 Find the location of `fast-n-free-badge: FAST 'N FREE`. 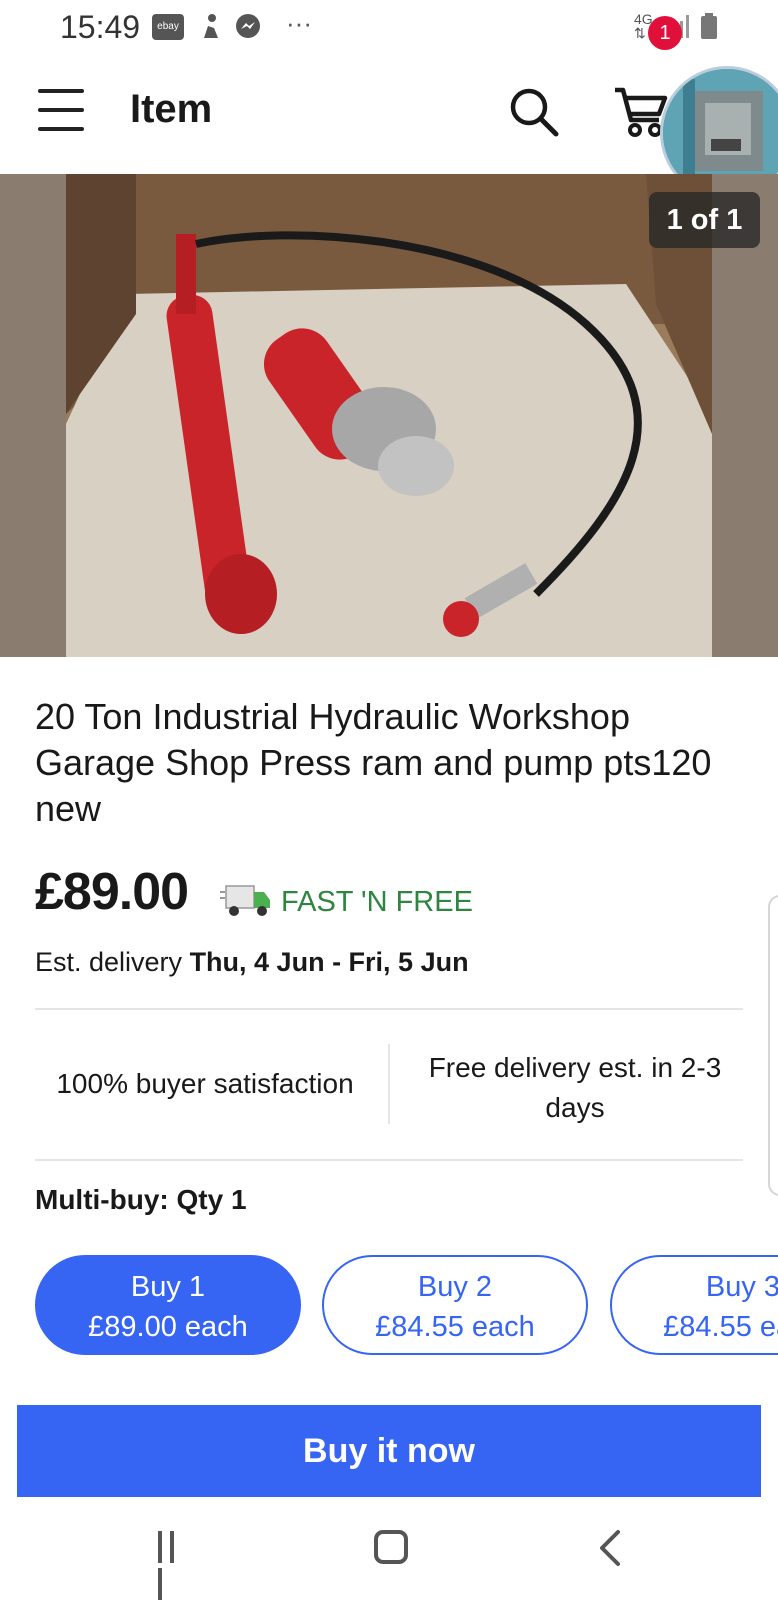

fast-n-free-badge: FAST 'N FREE is located at coordinates (377, 902).